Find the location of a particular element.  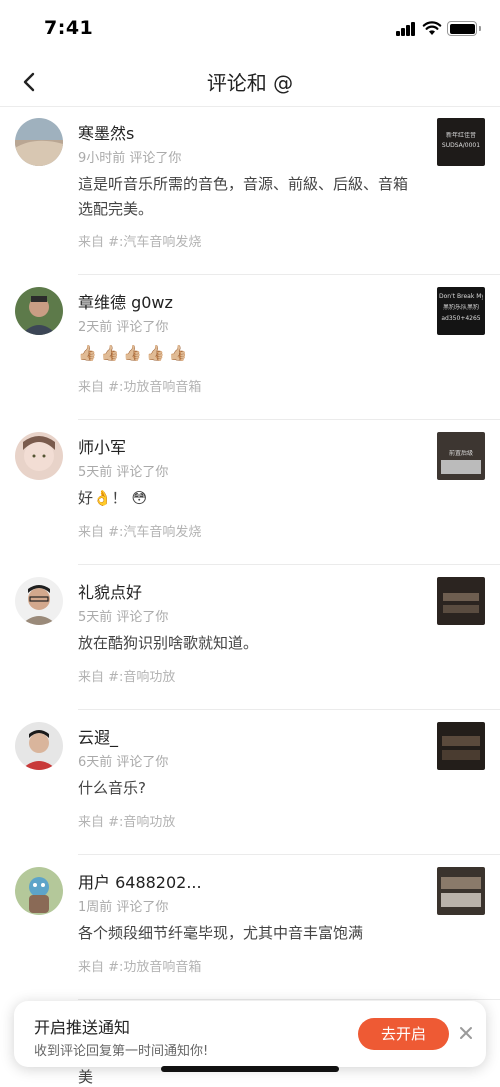

commenter-name: 章维德 g0wz is located at coordinates (125, 301).